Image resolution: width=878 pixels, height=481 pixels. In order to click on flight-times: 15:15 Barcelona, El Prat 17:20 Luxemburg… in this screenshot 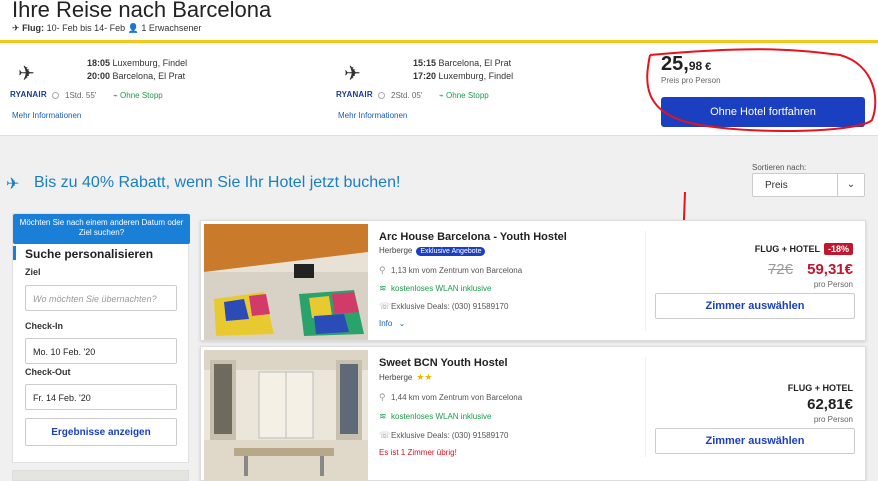, I will do `click(463, 70)`.